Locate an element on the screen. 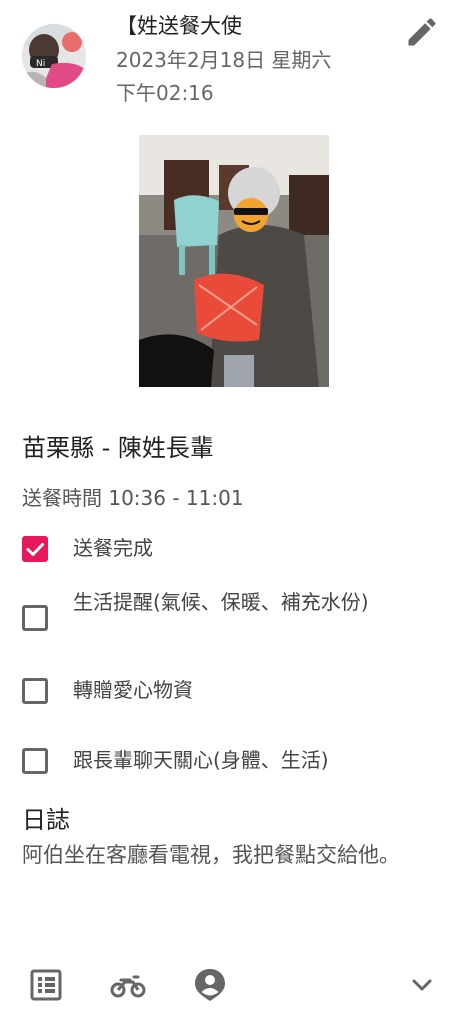 This screenshot has height=1025, width=468. delivery-time: 送餐時間 10:36 - 11:01 is located at coordinates (133, 498).